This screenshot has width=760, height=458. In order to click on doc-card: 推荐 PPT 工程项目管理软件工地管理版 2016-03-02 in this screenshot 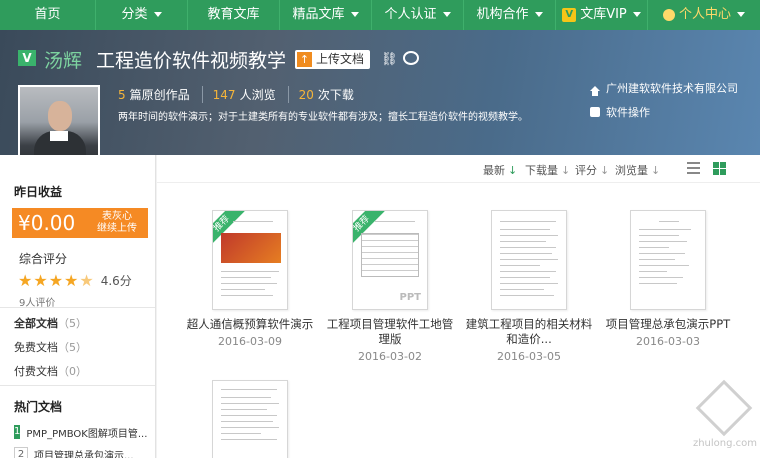, I will do `click(390, 286)`.